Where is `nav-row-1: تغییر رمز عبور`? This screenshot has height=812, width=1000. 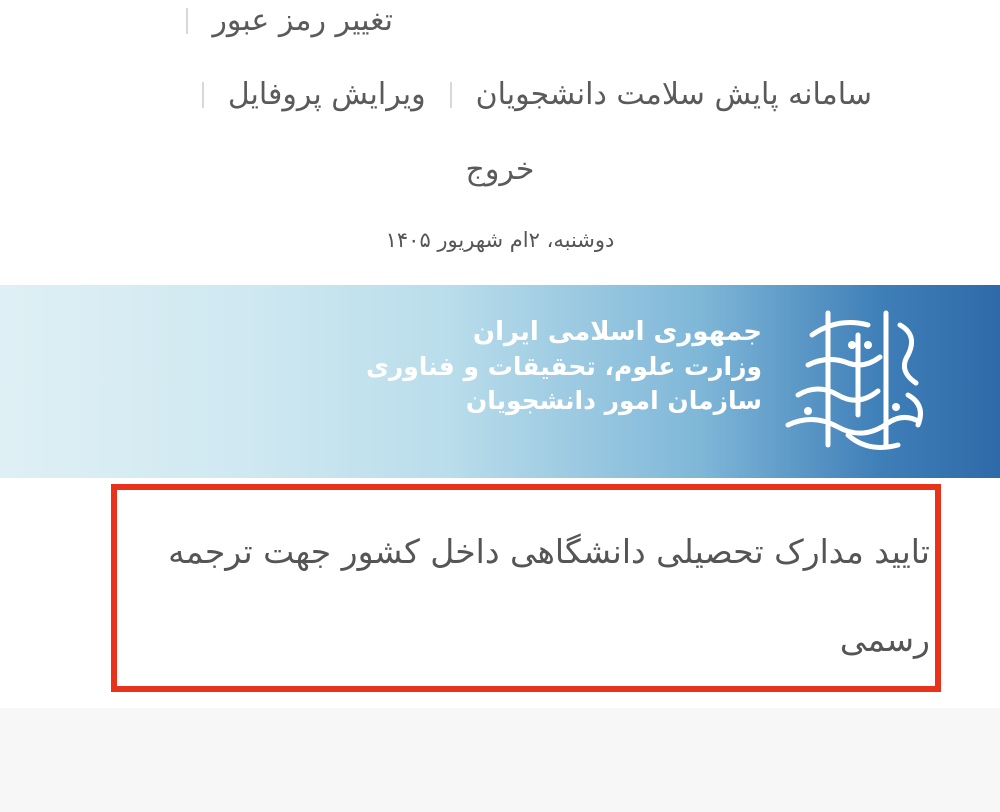 nav-row-1: تغییر رمز عبور is located at coordinates (289, 21).